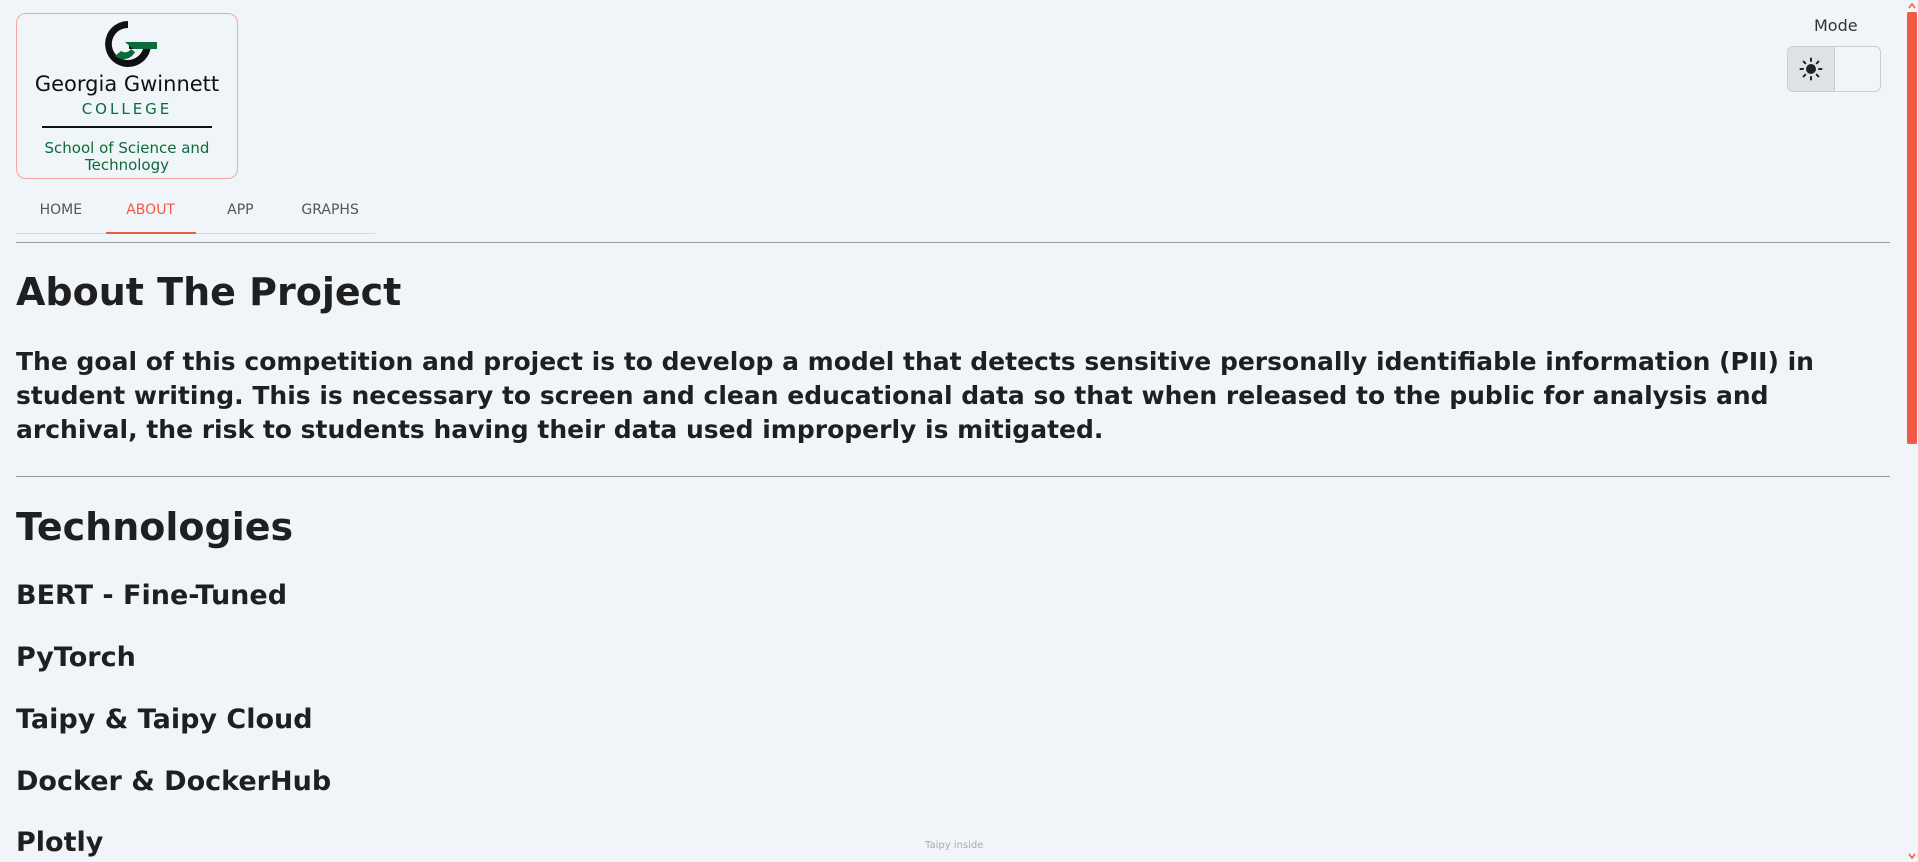  Describe the element at coordinates (155, 527) in the screenshot. I see `technologies-title: Technologies` at that location.